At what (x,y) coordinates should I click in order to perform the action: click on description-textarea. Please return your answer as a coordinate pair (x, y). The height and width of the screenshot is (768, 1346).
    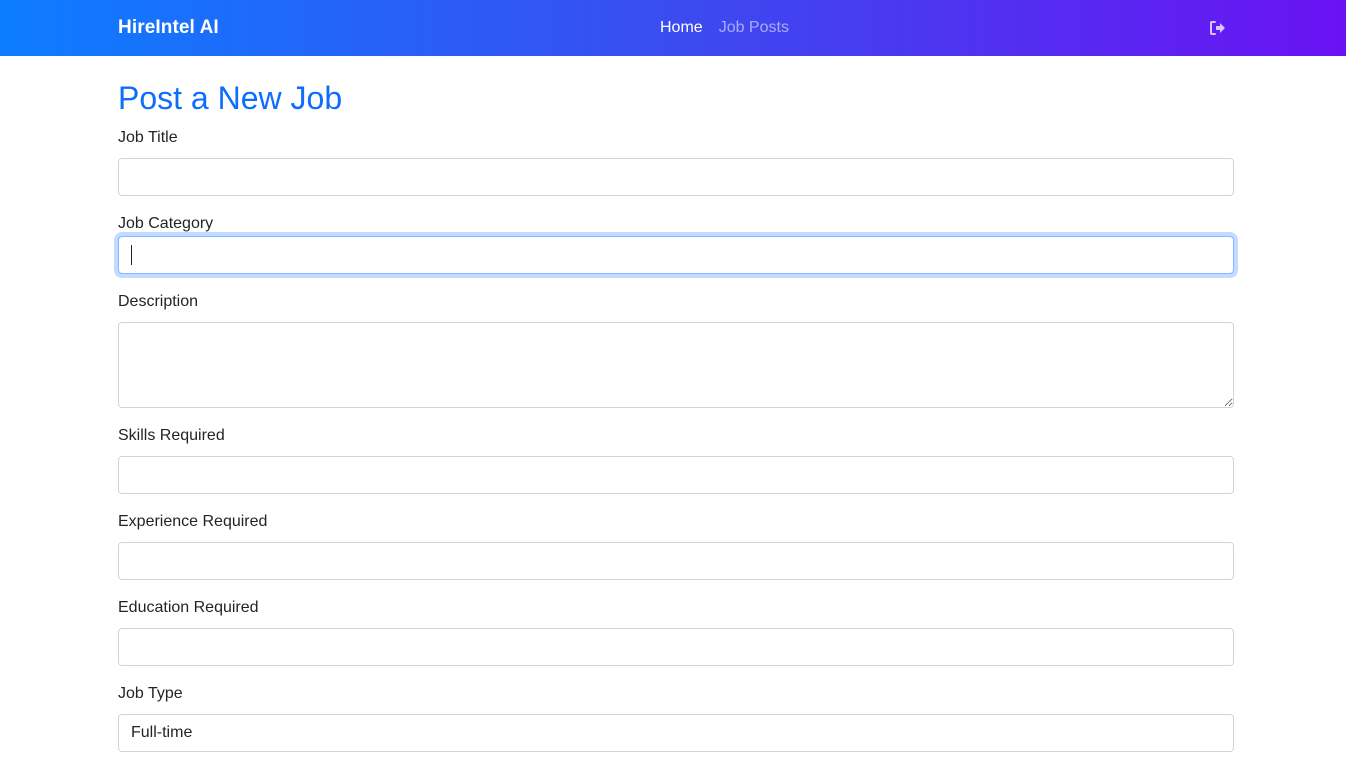
    Looking at the image, I should click on (676, 365).